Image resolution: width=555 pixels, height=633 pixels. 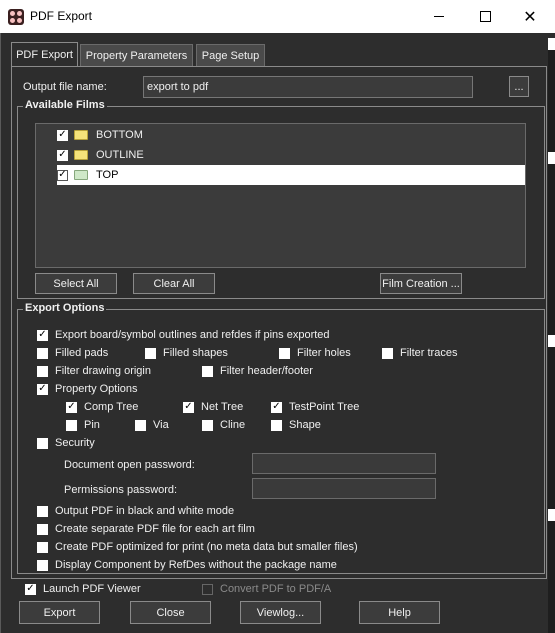 I want to click on option-label: Net Tree, so click(x=222, y=407).